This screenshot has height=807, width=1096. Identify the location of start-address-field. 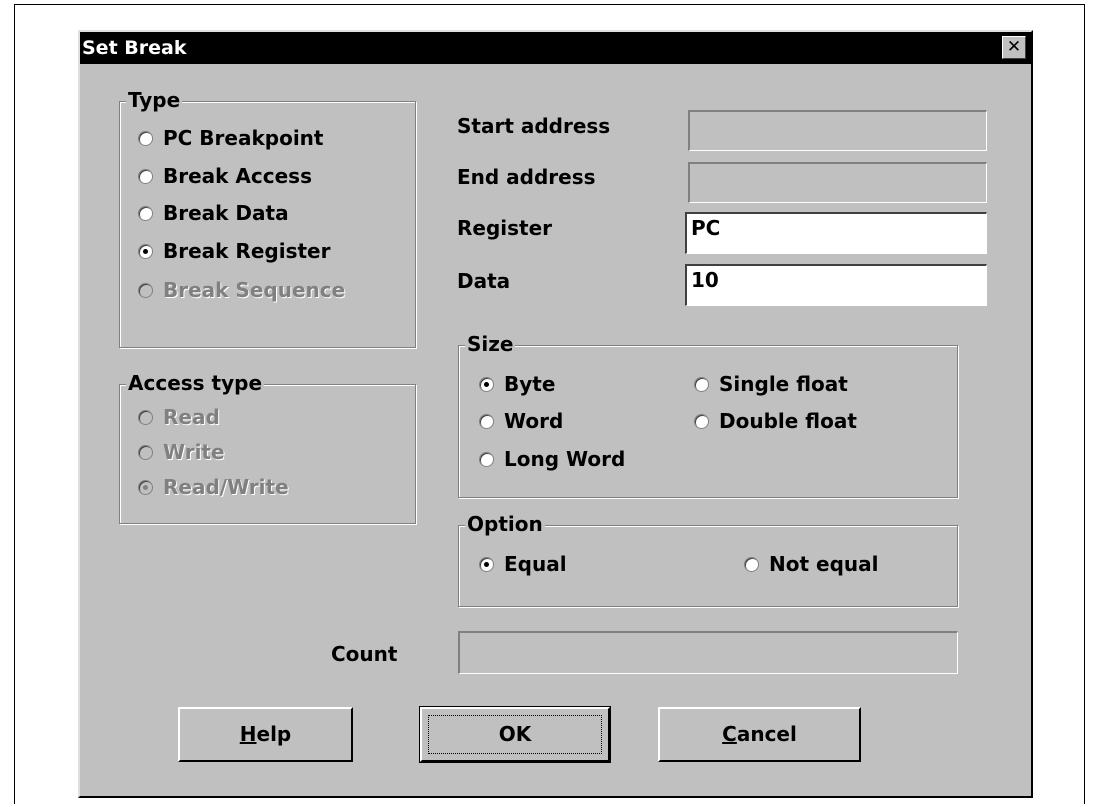
(837, 130).